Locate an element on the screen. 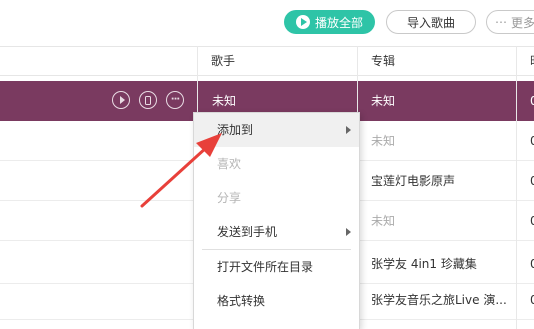 The image size is (534, 329). play-icon is located at coordinates (302, 22).